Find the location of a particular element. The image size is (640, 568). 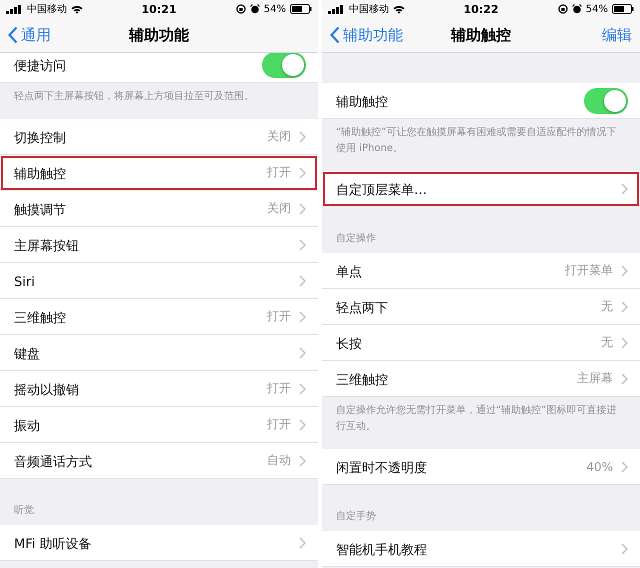

row-label: 单点 is located at coordinates (349, 272).